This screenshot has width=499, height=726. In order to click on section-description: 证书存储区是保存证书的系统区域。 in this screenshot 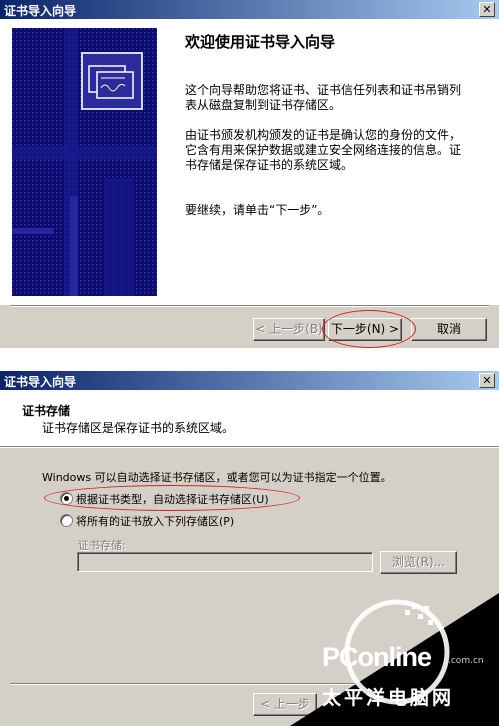, I will do `click(138, 428)`.